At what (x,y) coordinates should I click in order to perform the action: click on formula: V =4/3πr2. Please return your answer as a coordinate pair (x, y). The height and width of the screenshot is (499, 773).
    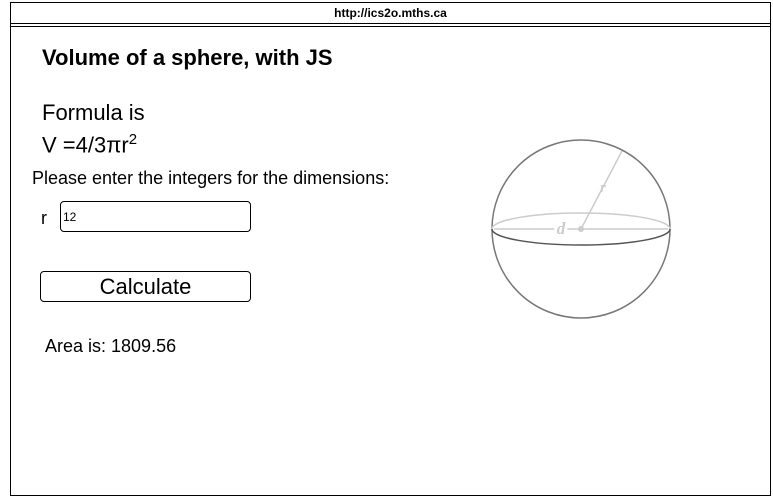
    Looking at the image, I should click on (89, 144).